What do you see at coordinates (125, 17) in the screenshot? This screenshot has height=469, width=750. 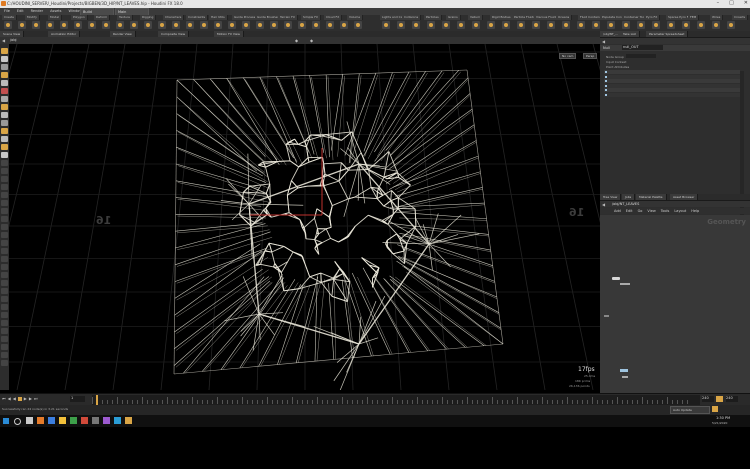 I see `shelf-tab: Texture` at bounding box center [125, 17].